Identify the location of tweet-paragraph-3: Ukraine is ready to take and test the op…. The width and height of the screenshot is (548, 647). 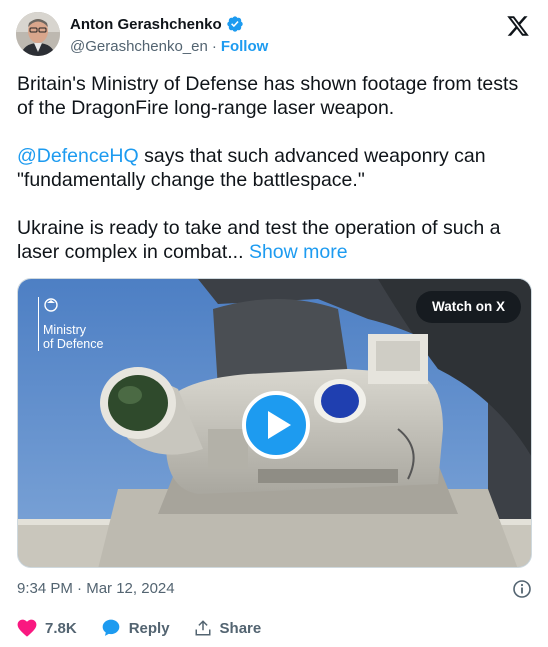
(274, 240).